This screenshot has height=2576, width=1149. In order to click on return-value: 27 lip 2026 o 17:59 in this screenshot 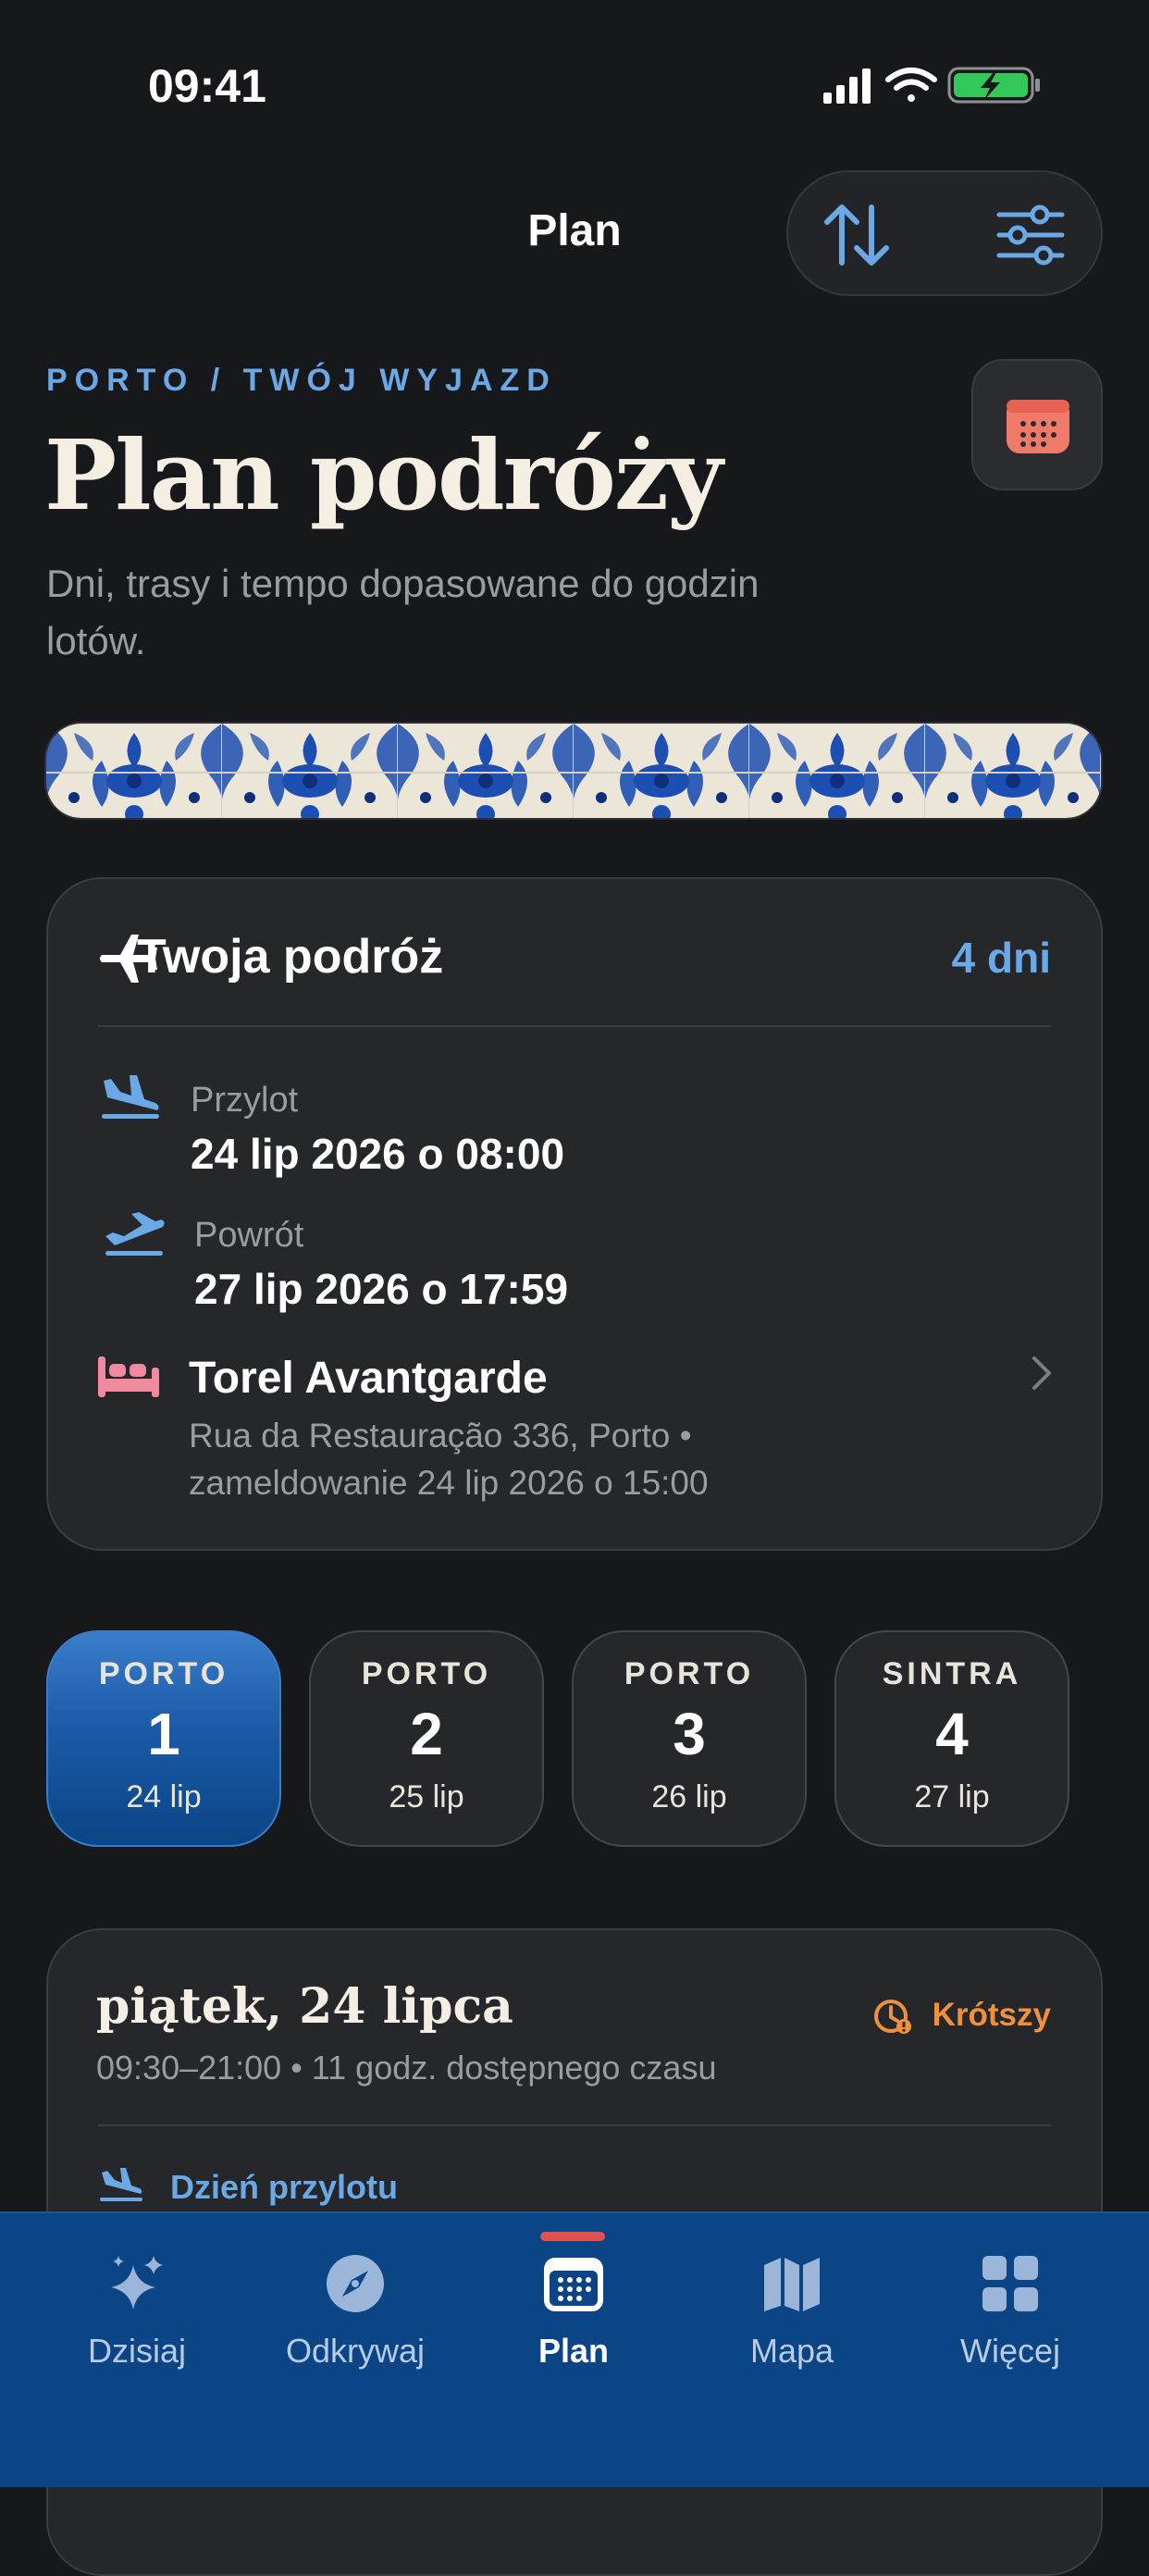, I will do `click(381, 1289)`.